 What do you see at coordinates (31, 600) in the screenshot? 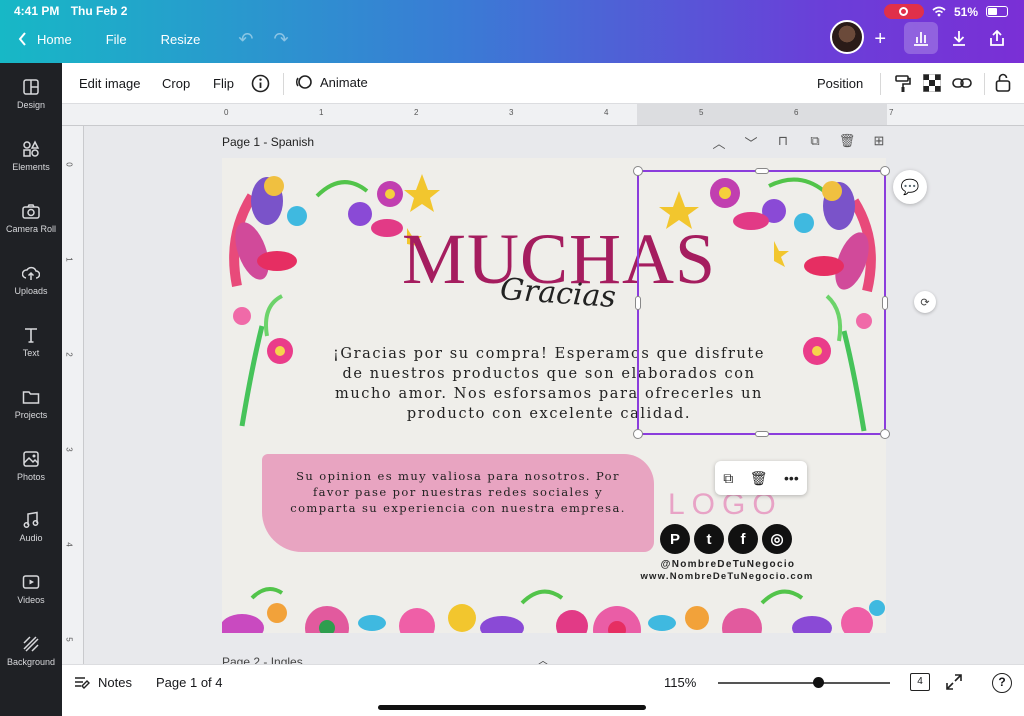
I see `sidebar-label: Videos` at bounding box center [31, 600].